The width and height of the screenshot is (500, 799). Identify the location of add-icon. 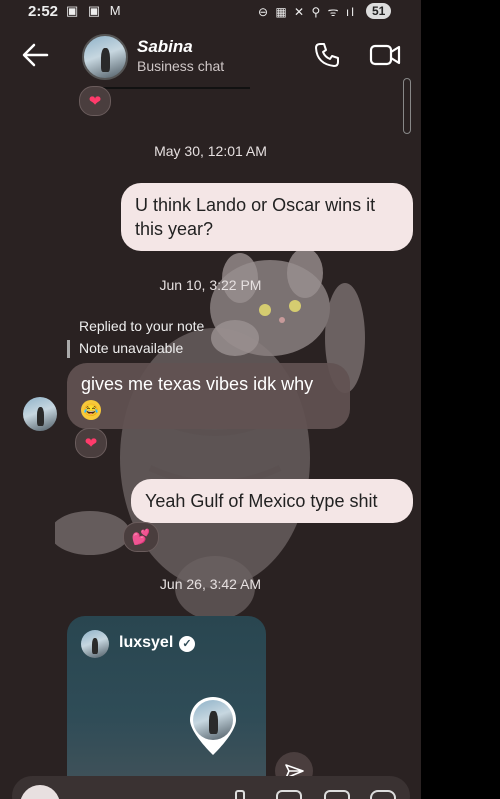
(383, 794).